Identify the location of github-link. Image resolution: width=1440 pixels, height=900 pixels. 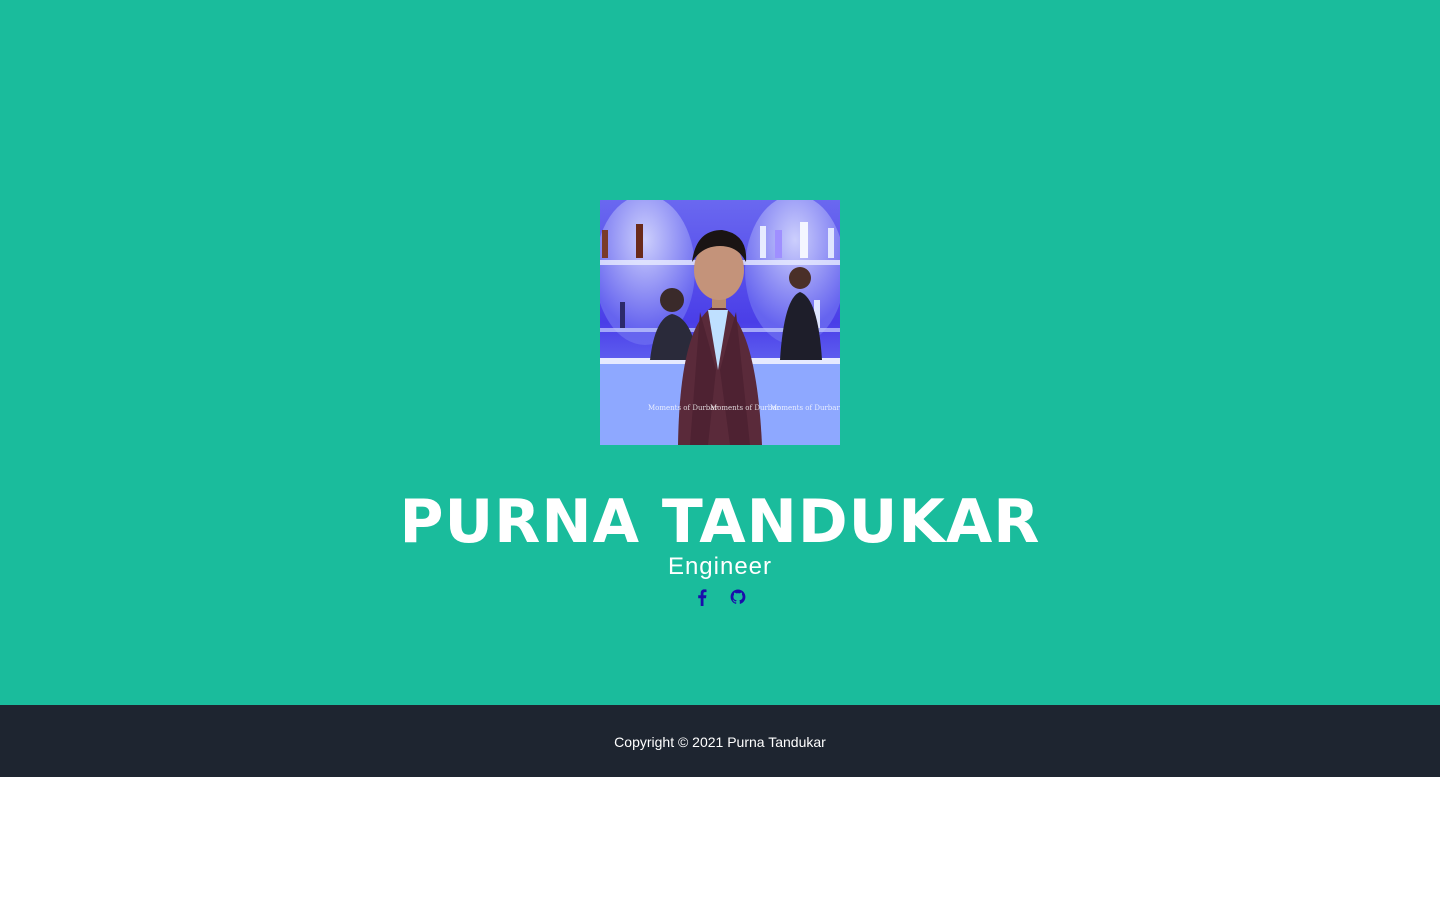
(738, 597).